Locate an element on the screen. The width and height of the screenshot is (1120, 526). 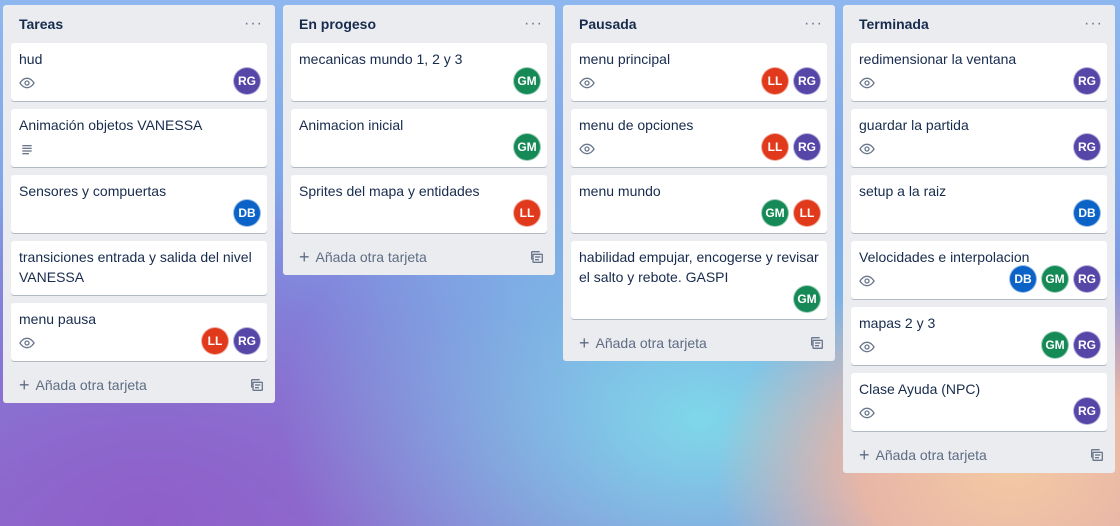
card: Clase Ayuda (NPC) RG is located at coordinates (979, 402).